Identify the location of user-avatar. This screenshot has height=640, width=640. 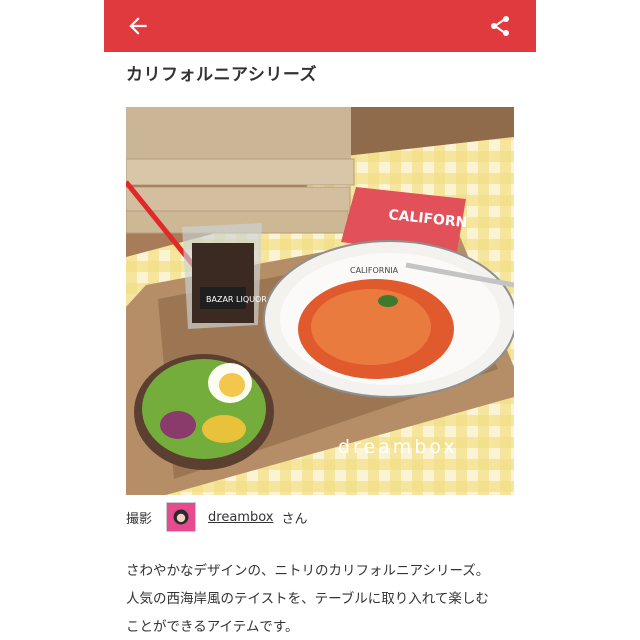
(181, 517).